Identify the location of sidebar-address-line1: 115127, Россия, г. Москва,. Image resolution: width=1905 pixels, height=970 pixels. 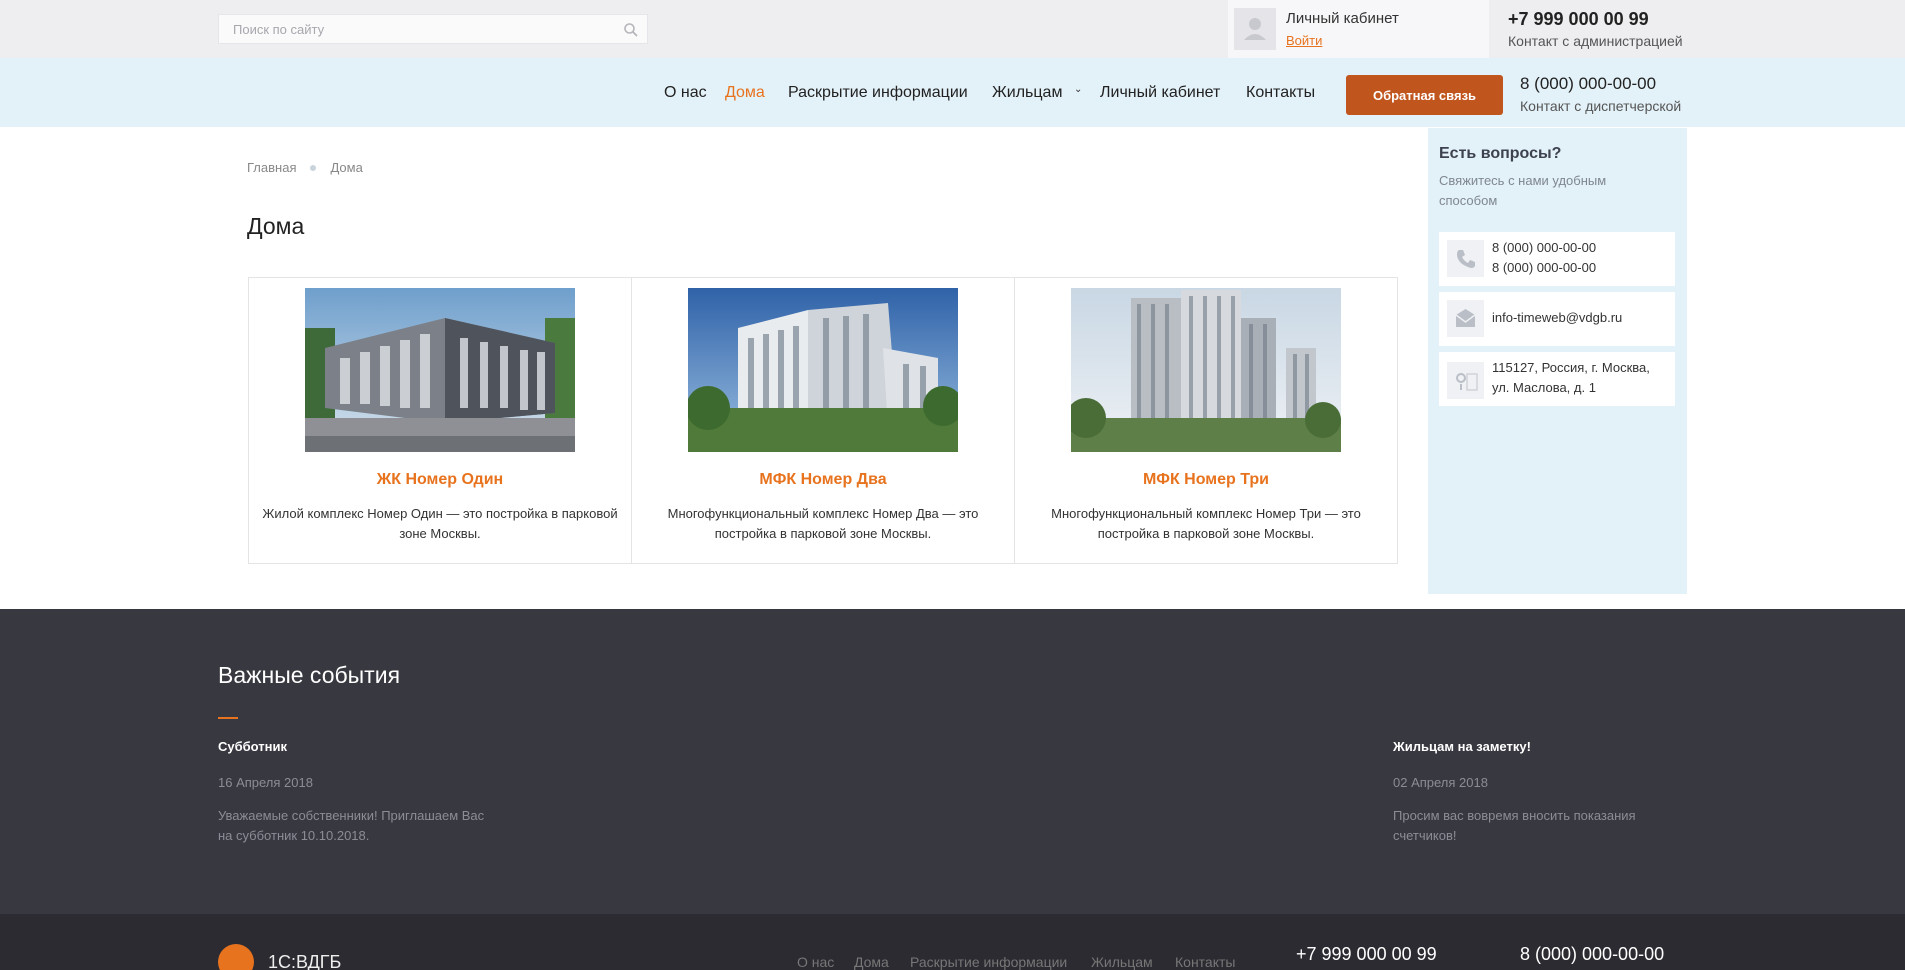
(1571, 367).